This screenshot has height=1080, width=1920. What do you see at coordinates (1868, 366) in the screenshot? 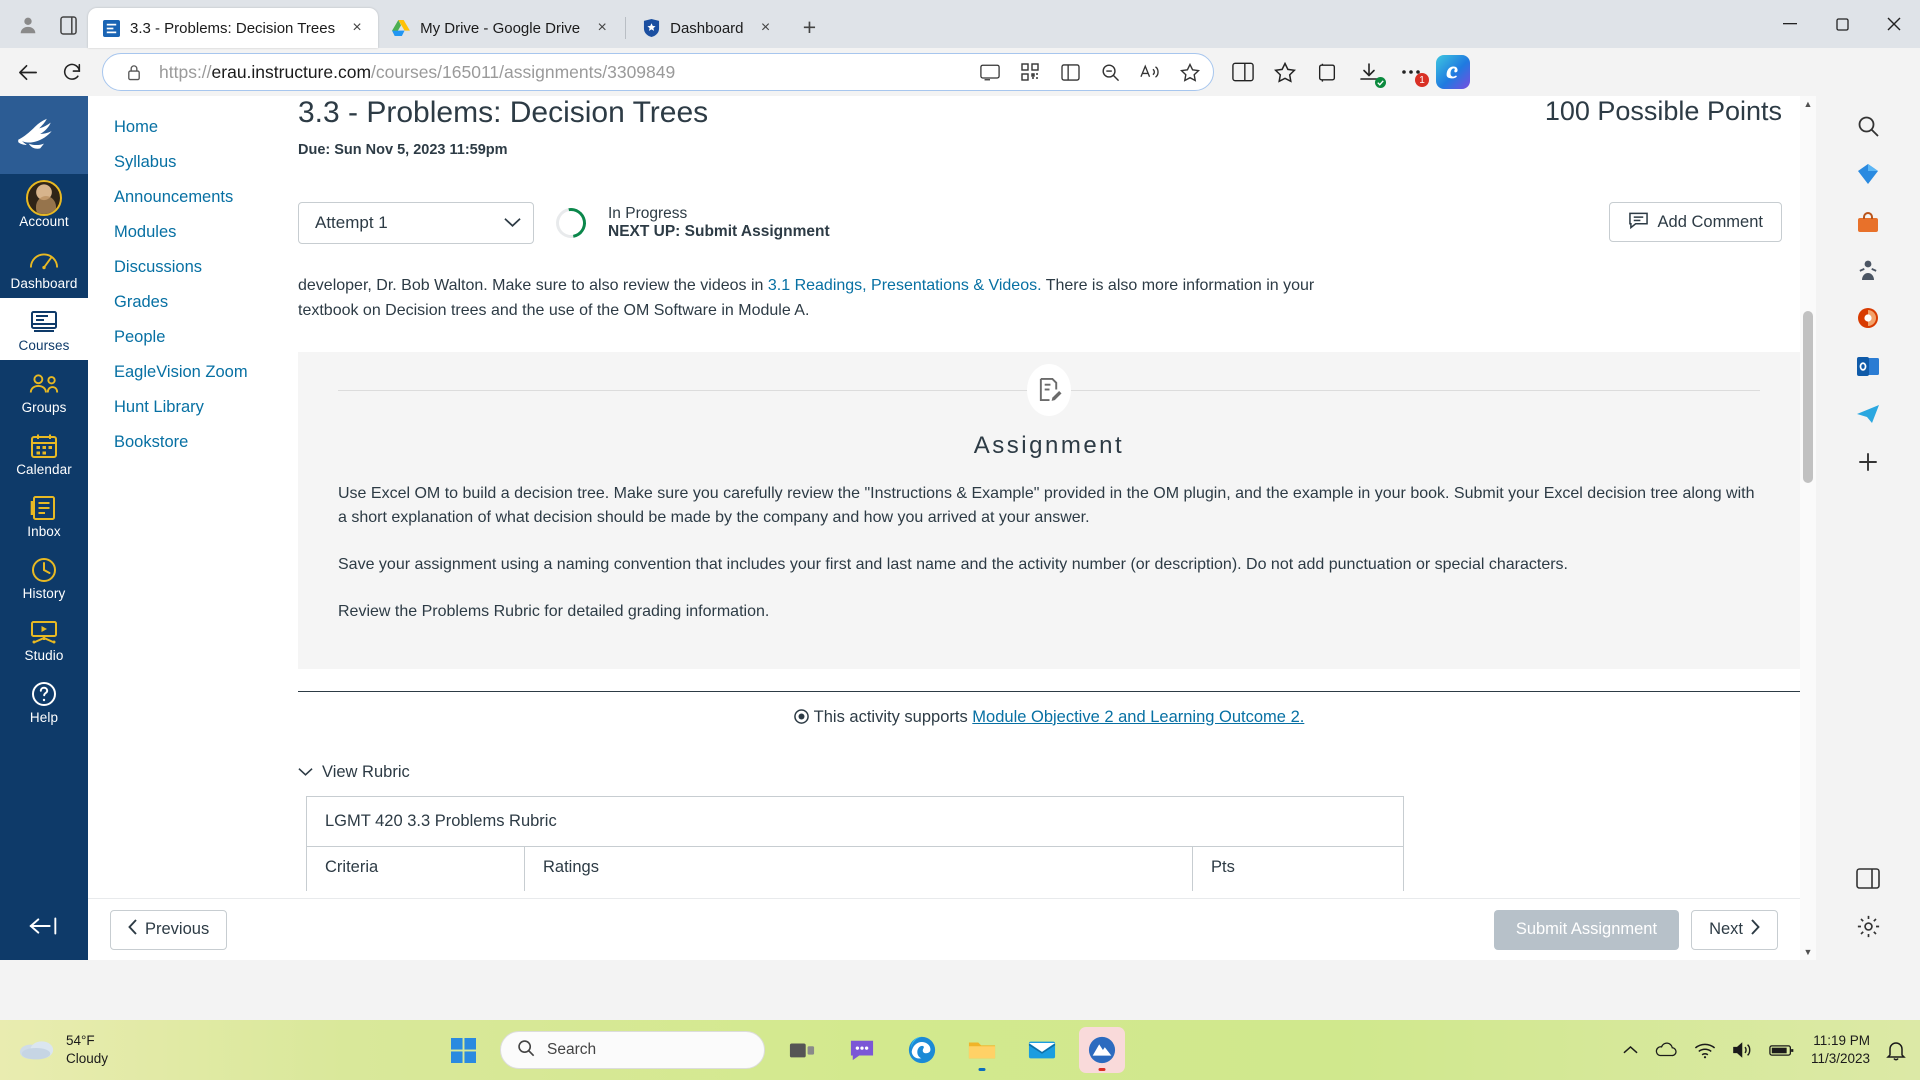
I see `outlook-icon` at bounding box center [1868, 366].